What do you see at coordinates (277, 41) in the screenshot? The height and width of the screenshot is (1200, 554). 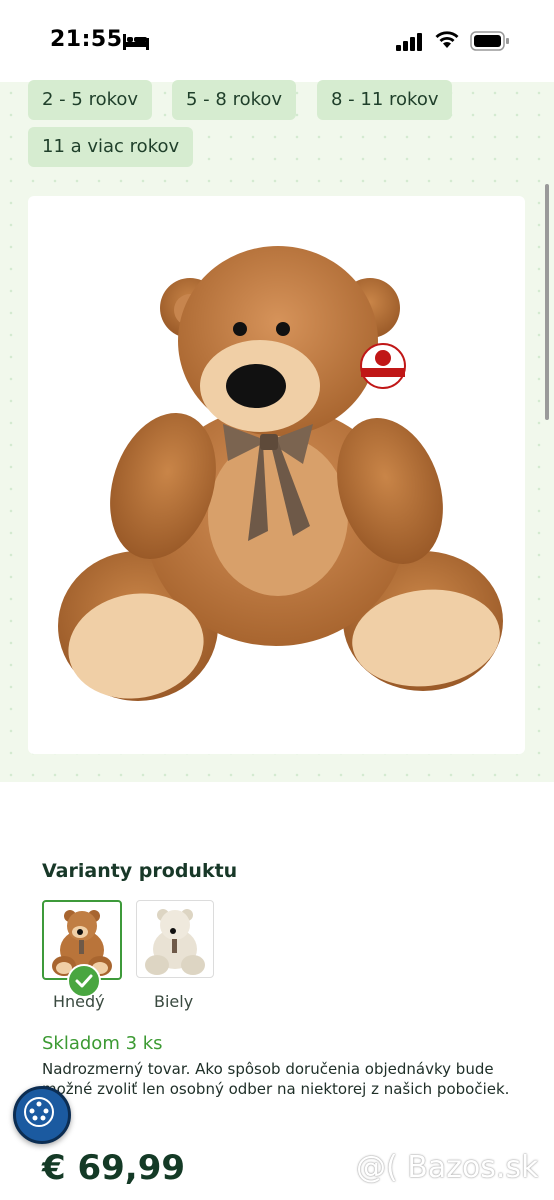 I see `status-bar: 21:55` at bounding box center [277, 41].